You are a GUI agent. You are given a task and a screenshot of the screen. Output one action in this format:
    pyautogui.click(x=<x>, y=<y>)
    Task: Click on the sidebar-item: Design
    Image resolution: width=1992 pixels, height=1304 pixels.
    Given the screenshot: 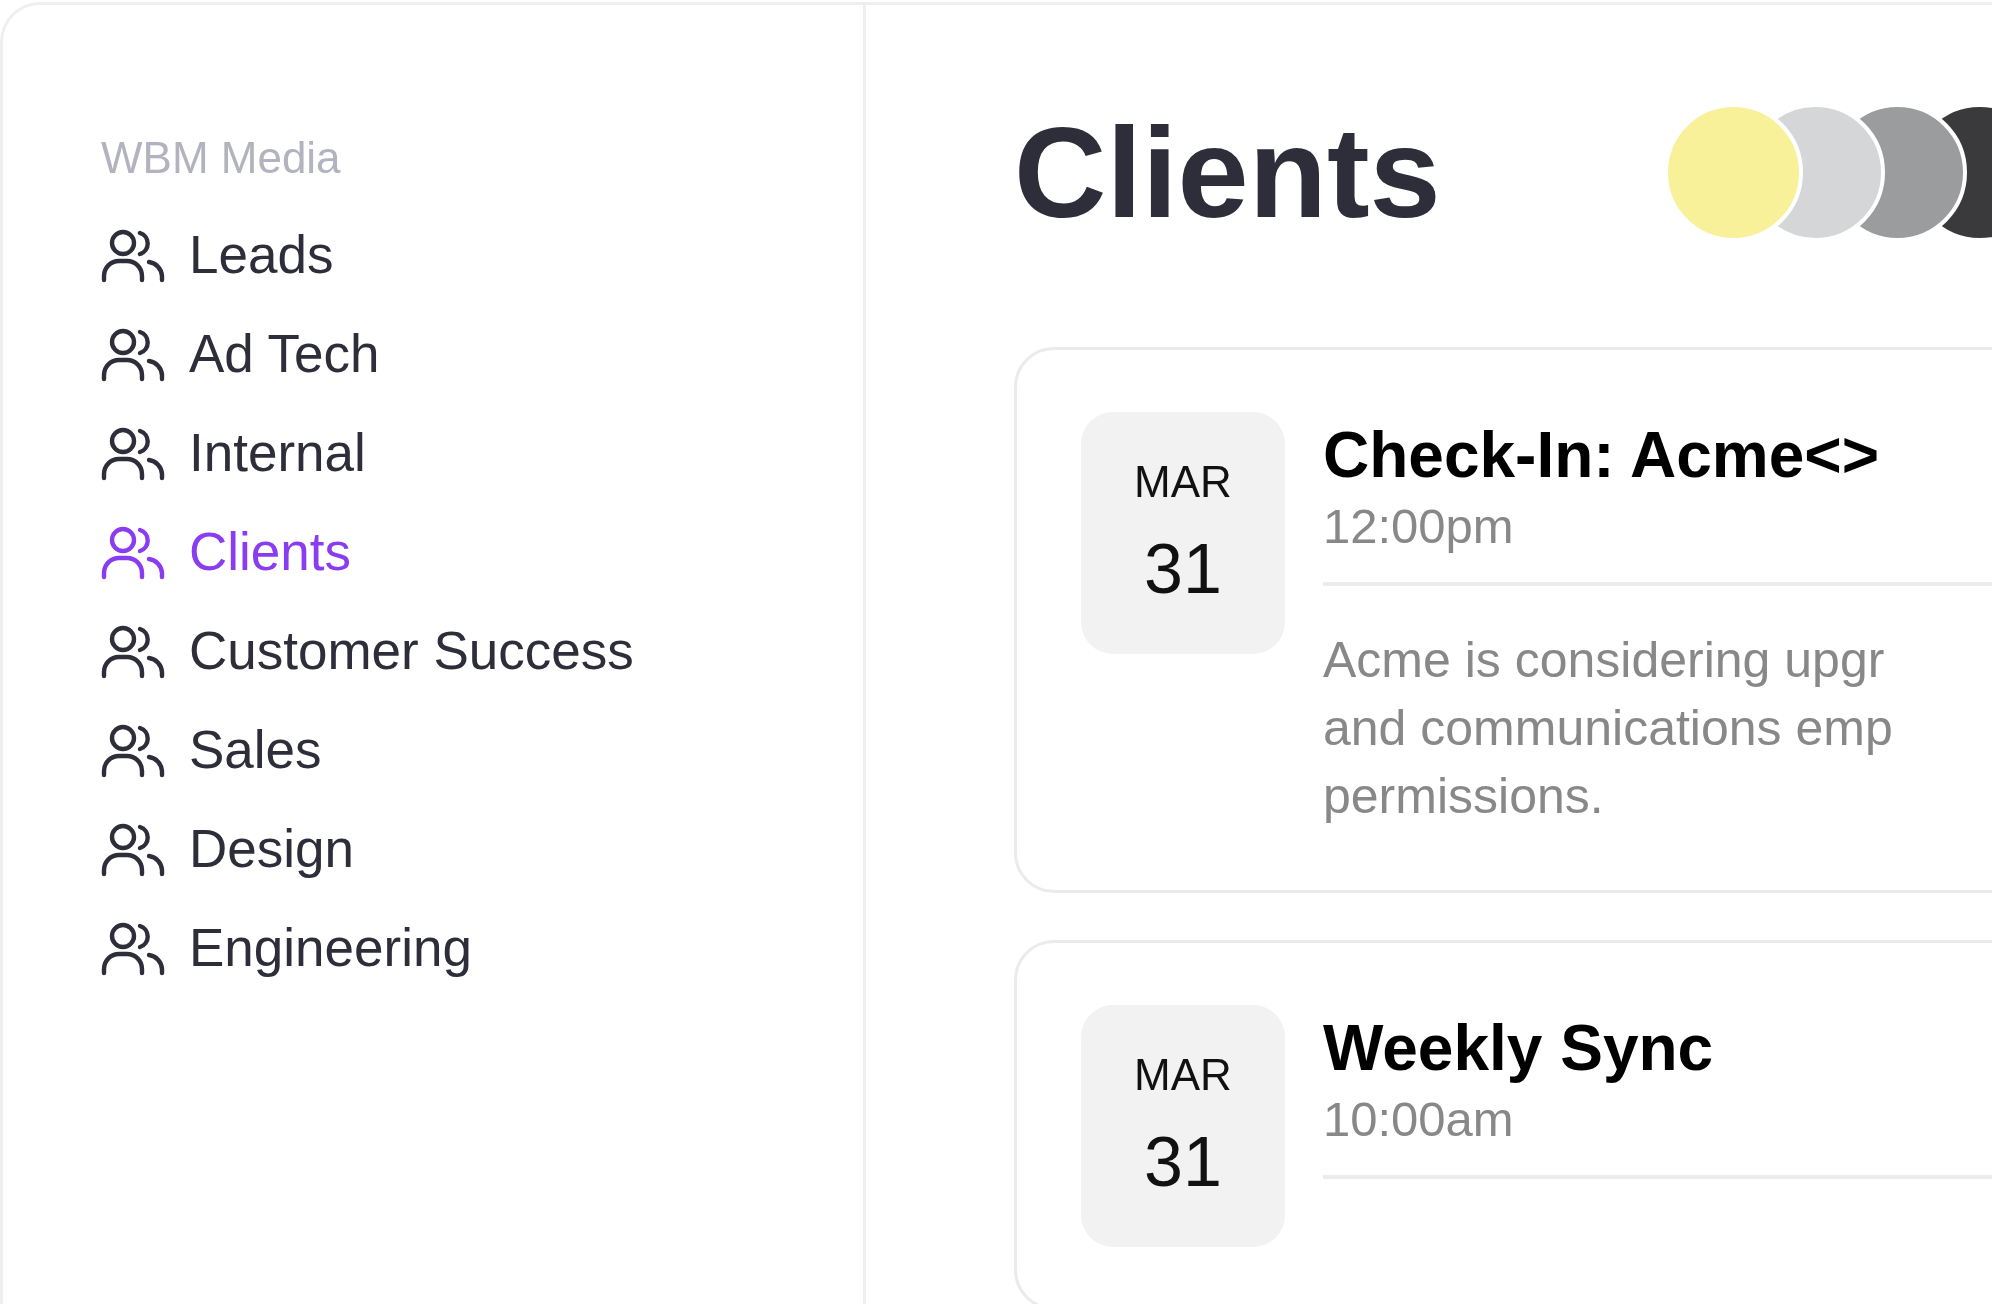 What is the action you would take?
    pyautogui.click(x=227, y=848)
    